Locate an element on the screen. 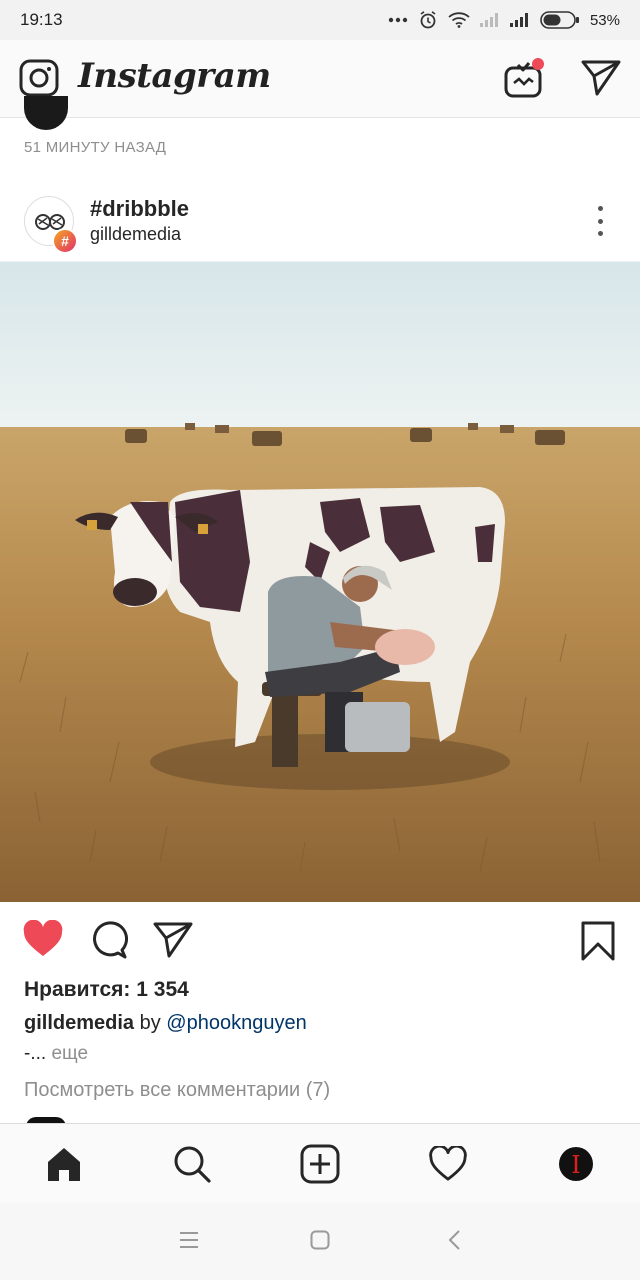 This screenshot has height=1280, width=640. share-icon is located at coordinates (173, 940).